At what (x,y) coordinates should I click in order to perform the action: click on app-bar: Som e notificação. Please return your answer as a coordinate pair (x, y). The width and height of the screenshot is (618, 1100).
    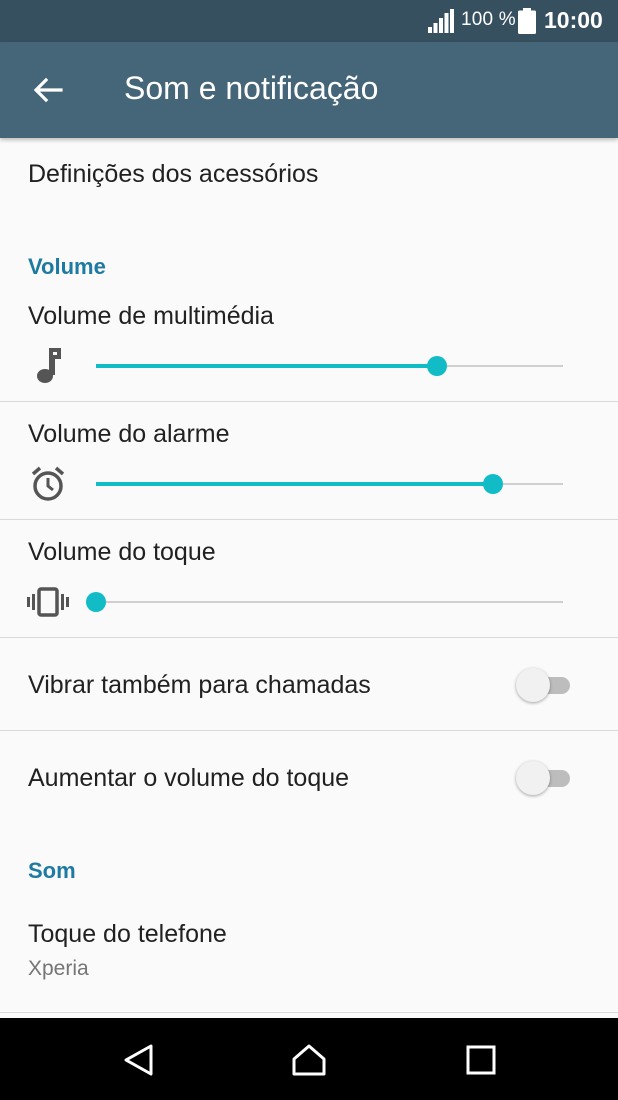
    Looking at the image, I should click on (309, 90).